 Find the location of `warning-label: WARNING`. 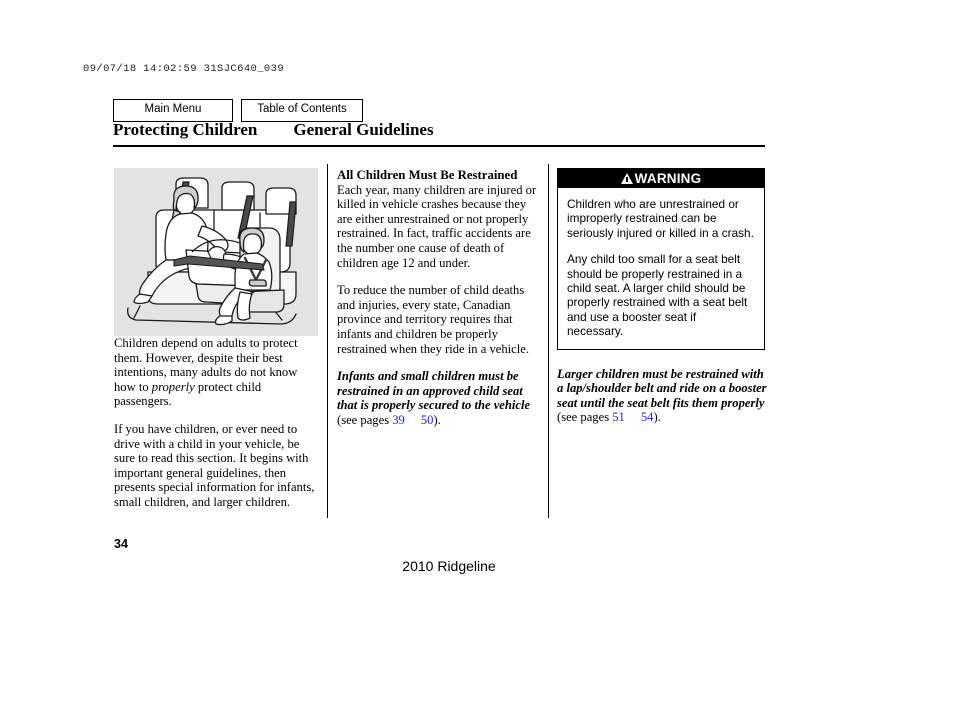

warning-label: WARNING is located at coordinates (668, 178).